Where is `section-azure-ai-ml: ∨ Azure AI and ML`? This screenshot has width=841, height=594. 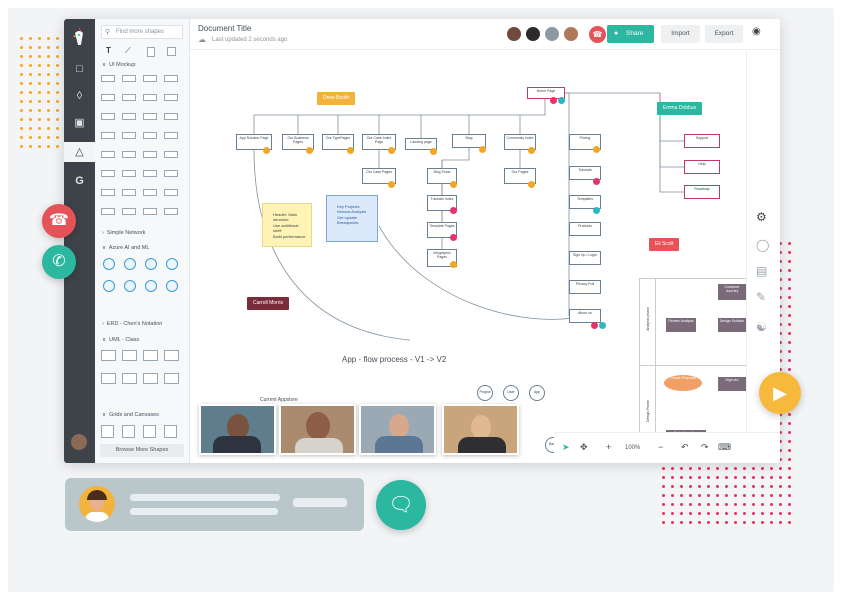 section-azure-ai-ml: ∨ Azure AI and ML is located at coordinates (125, 248).